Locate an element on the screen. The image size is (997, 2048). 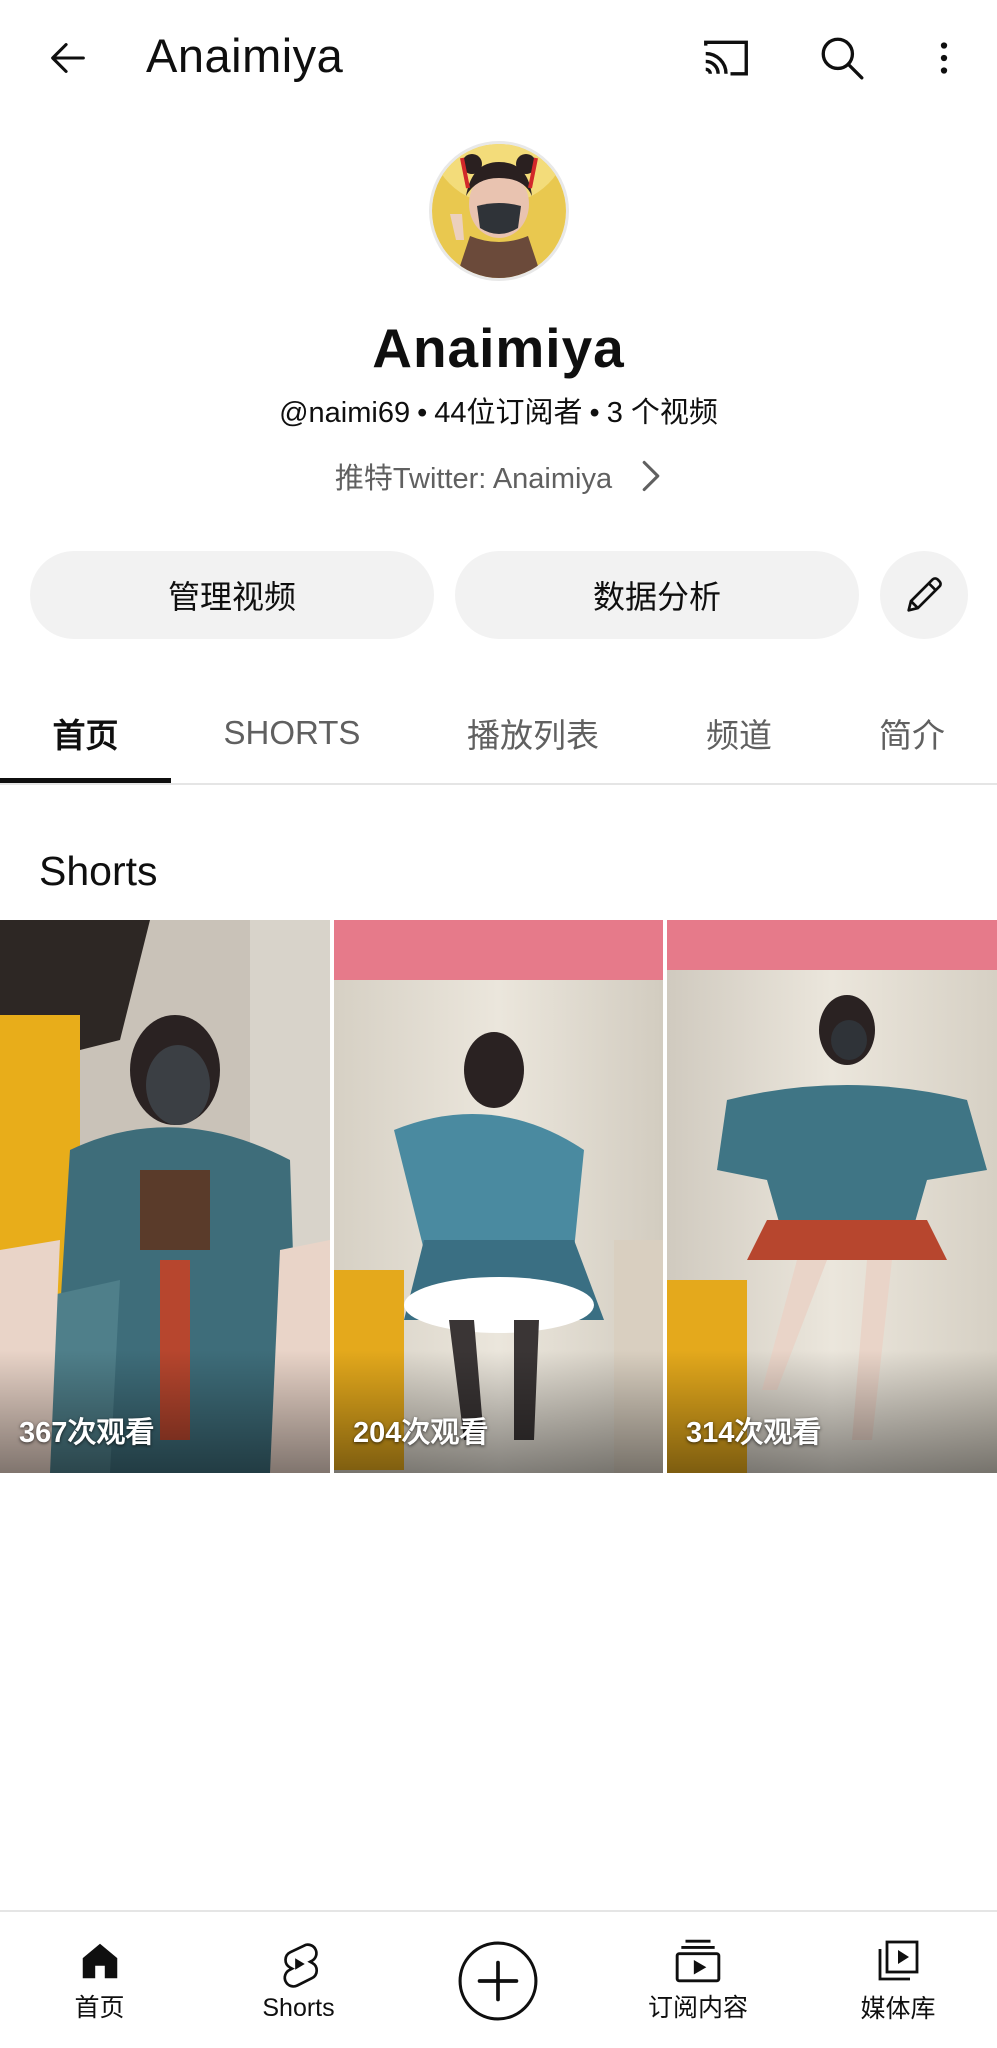
short-thumbnail: 367次观看 is located at coordinates (165, 1196).